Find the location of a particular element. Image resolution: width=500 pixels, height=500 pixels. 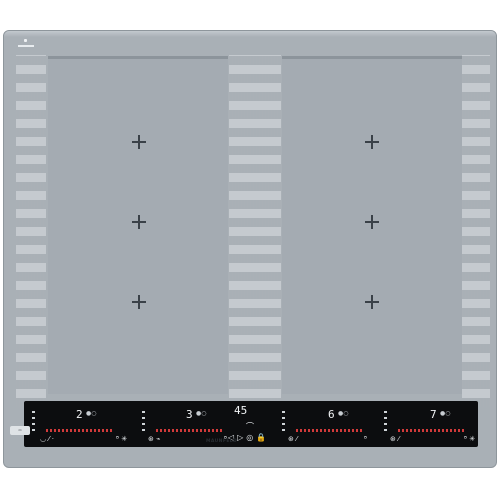

zone-level-display: 2 is located at coordinates (79, 414).